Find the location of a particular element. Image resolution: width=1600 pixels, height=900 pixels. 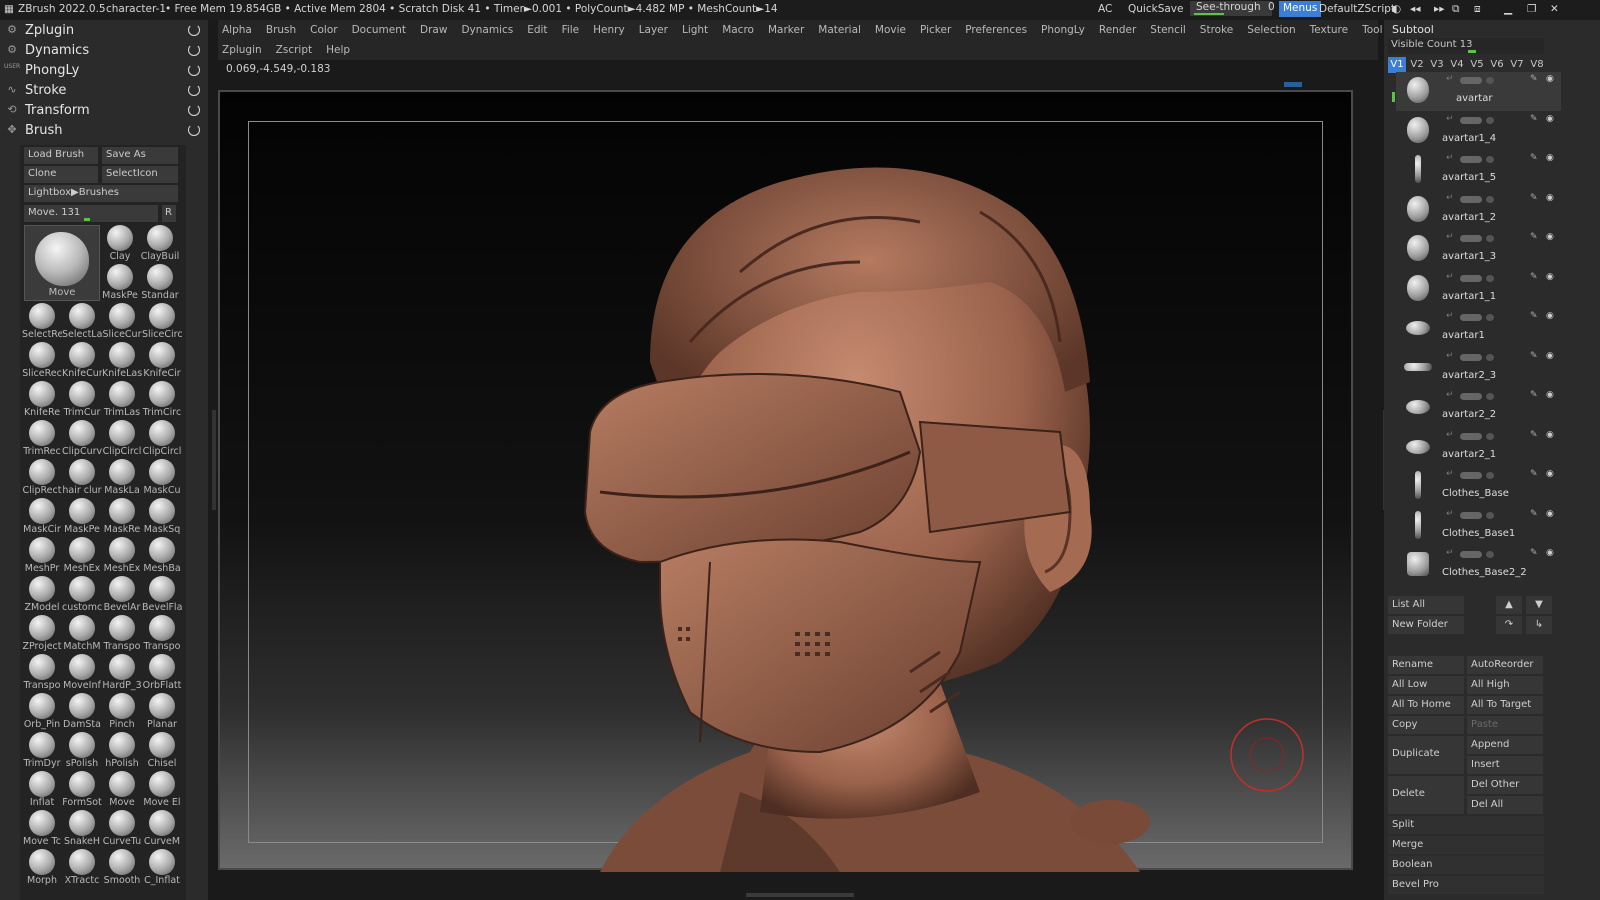

brush-tile: MaskLa is located at coordinates (122, 478).